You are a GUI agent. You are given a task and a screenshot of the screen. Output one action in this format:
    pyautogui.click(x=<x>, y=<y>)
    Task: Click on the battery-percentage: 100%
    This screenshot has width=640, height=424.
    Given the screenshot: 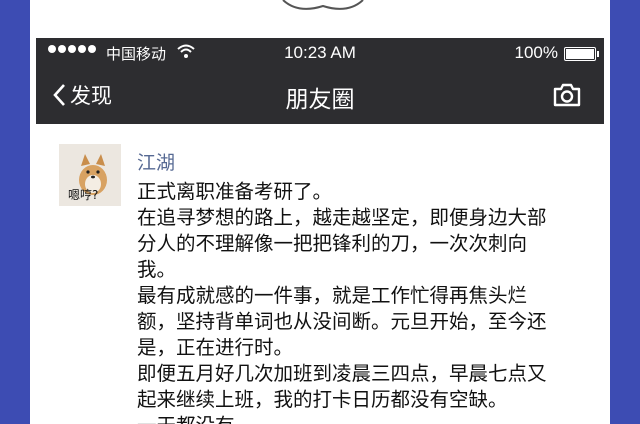 What is the action you would take?
    pyautogui.click(x=536, y=52)
    